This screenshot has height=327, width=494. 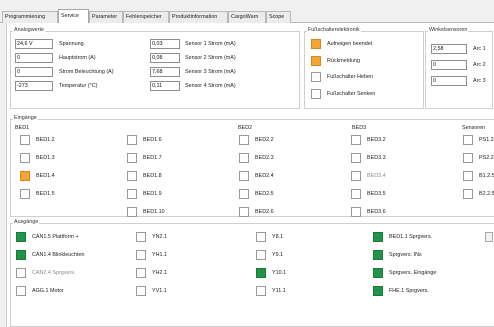 I want to click on input-label: BED3.2, so click(x=376, y=140).